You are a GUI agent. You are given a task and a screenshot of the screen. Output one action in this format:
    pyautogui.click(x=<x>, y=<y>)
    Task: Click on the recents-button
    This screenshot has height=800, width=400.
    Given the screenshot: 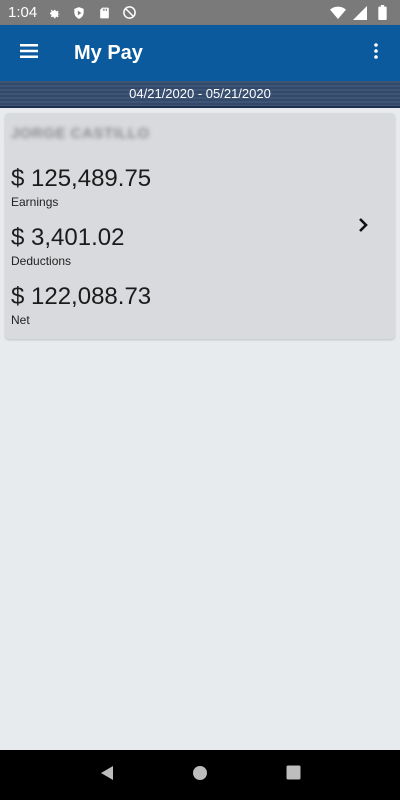 What is the action you would take?
    pyautogui.click(x=293, y=775)
    